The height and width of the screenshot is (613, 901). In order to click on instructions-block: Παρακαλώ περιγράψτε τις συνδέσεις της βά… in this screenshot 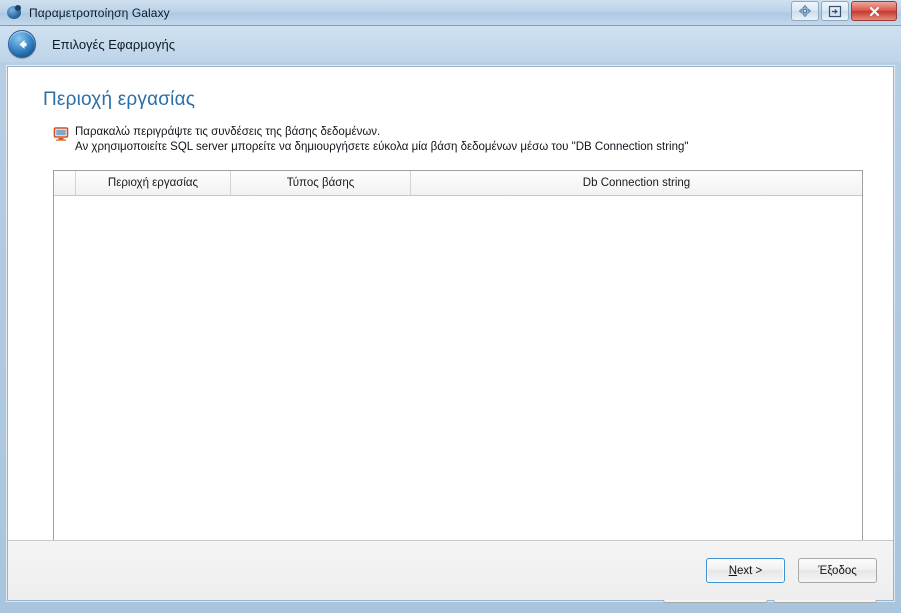, I will do `click(370, 140)`.